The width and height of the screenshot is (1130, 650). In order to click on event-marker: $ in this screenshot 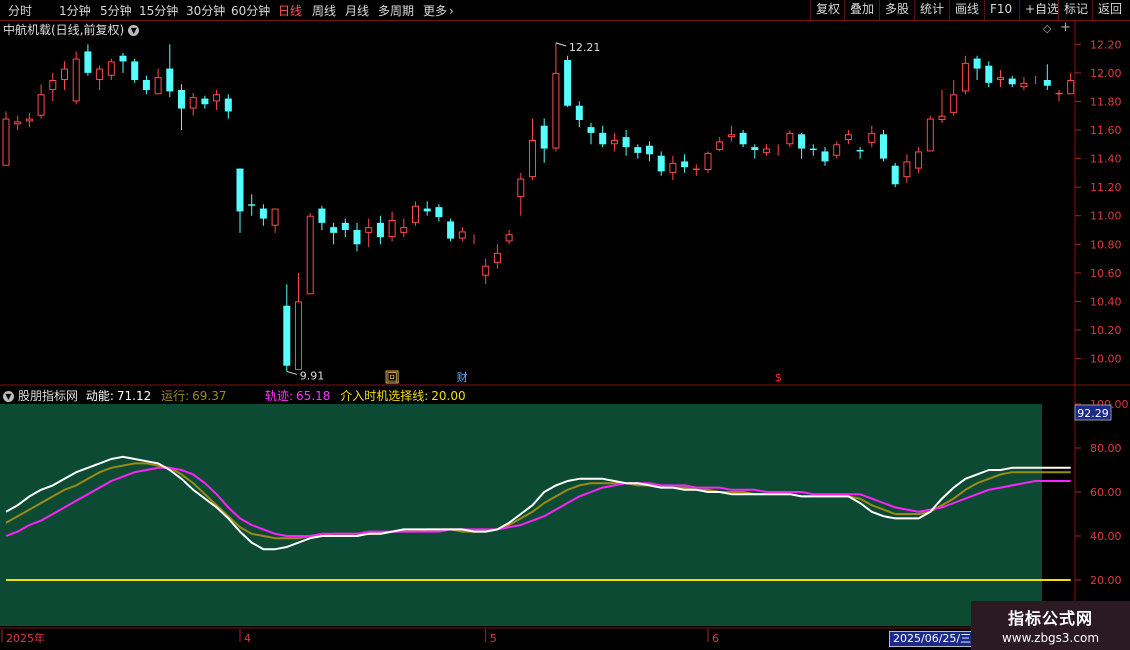, I will do `click(778, 377)`.